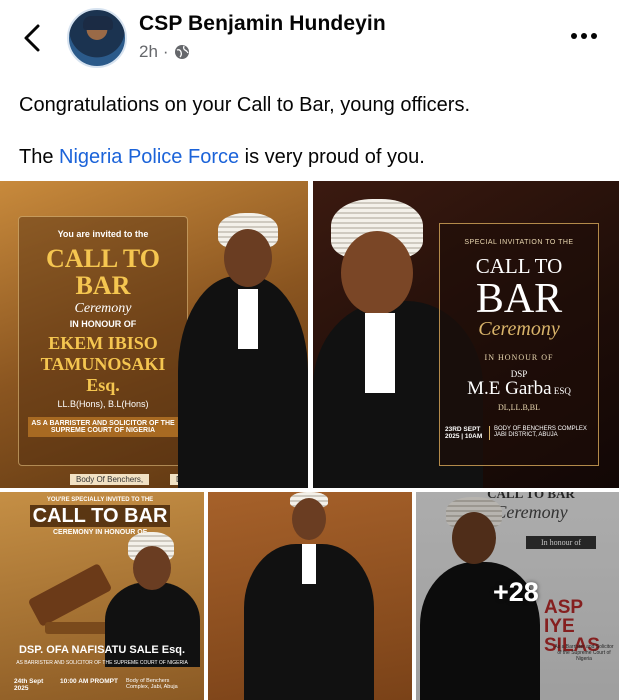  What do you see at coordinates (519, 407) in the screenshot?
I see `degrees: DL,LL.B,BL` at bounding box center [519, 407].